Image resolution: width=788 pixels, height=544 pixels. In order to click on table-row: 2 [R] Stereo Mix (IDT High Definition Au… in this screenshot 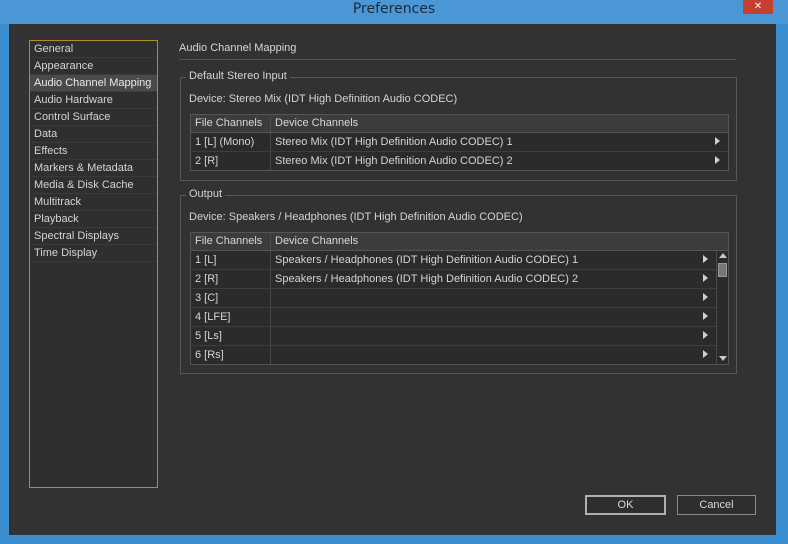, I will do `click(459, 161)`.